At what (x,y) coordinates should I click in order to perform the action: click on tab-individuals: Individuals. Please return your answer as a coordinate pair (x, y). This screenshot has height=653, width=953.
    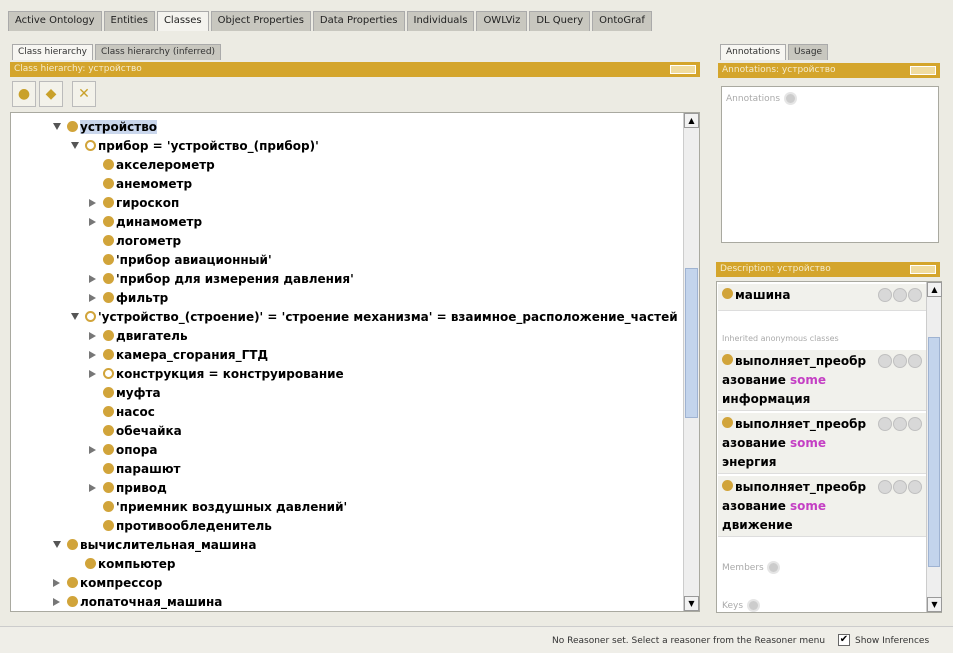
    Looking at the image, I should click on (440, 21).